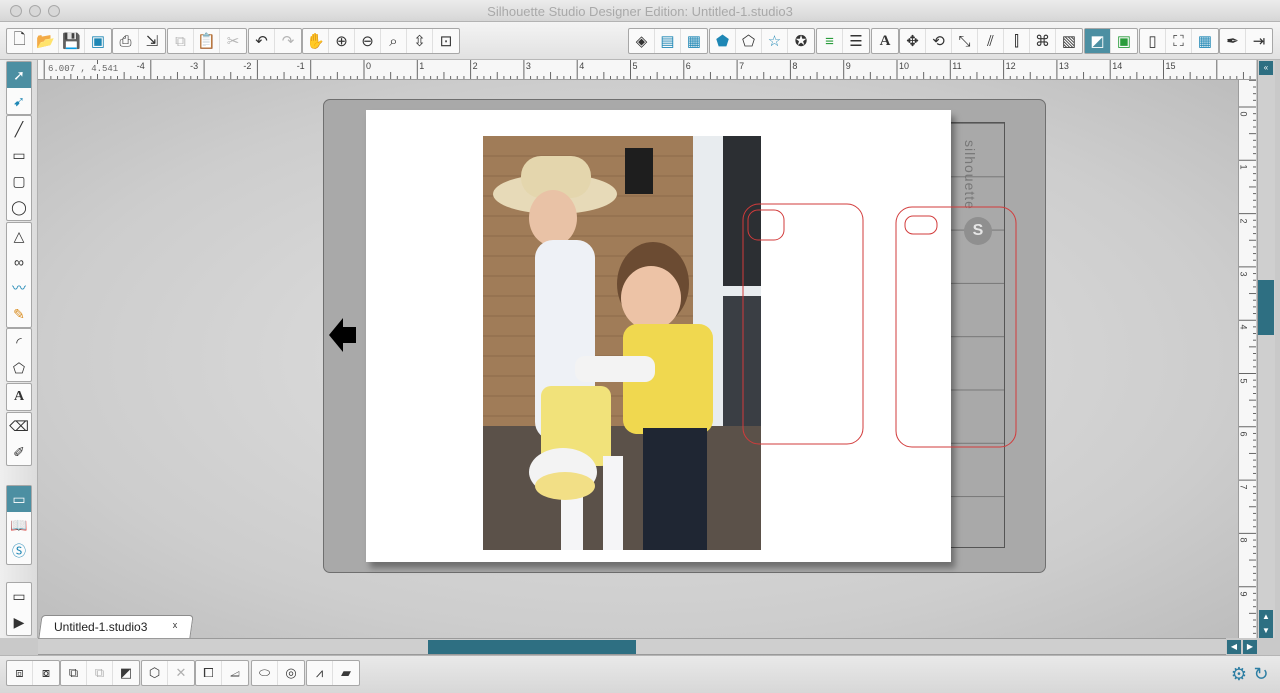  What do you see at coordinates (19, 207) in the screenshot?
I see `ellipse-tool-icon: ◯` at bounding box center [19, 207].